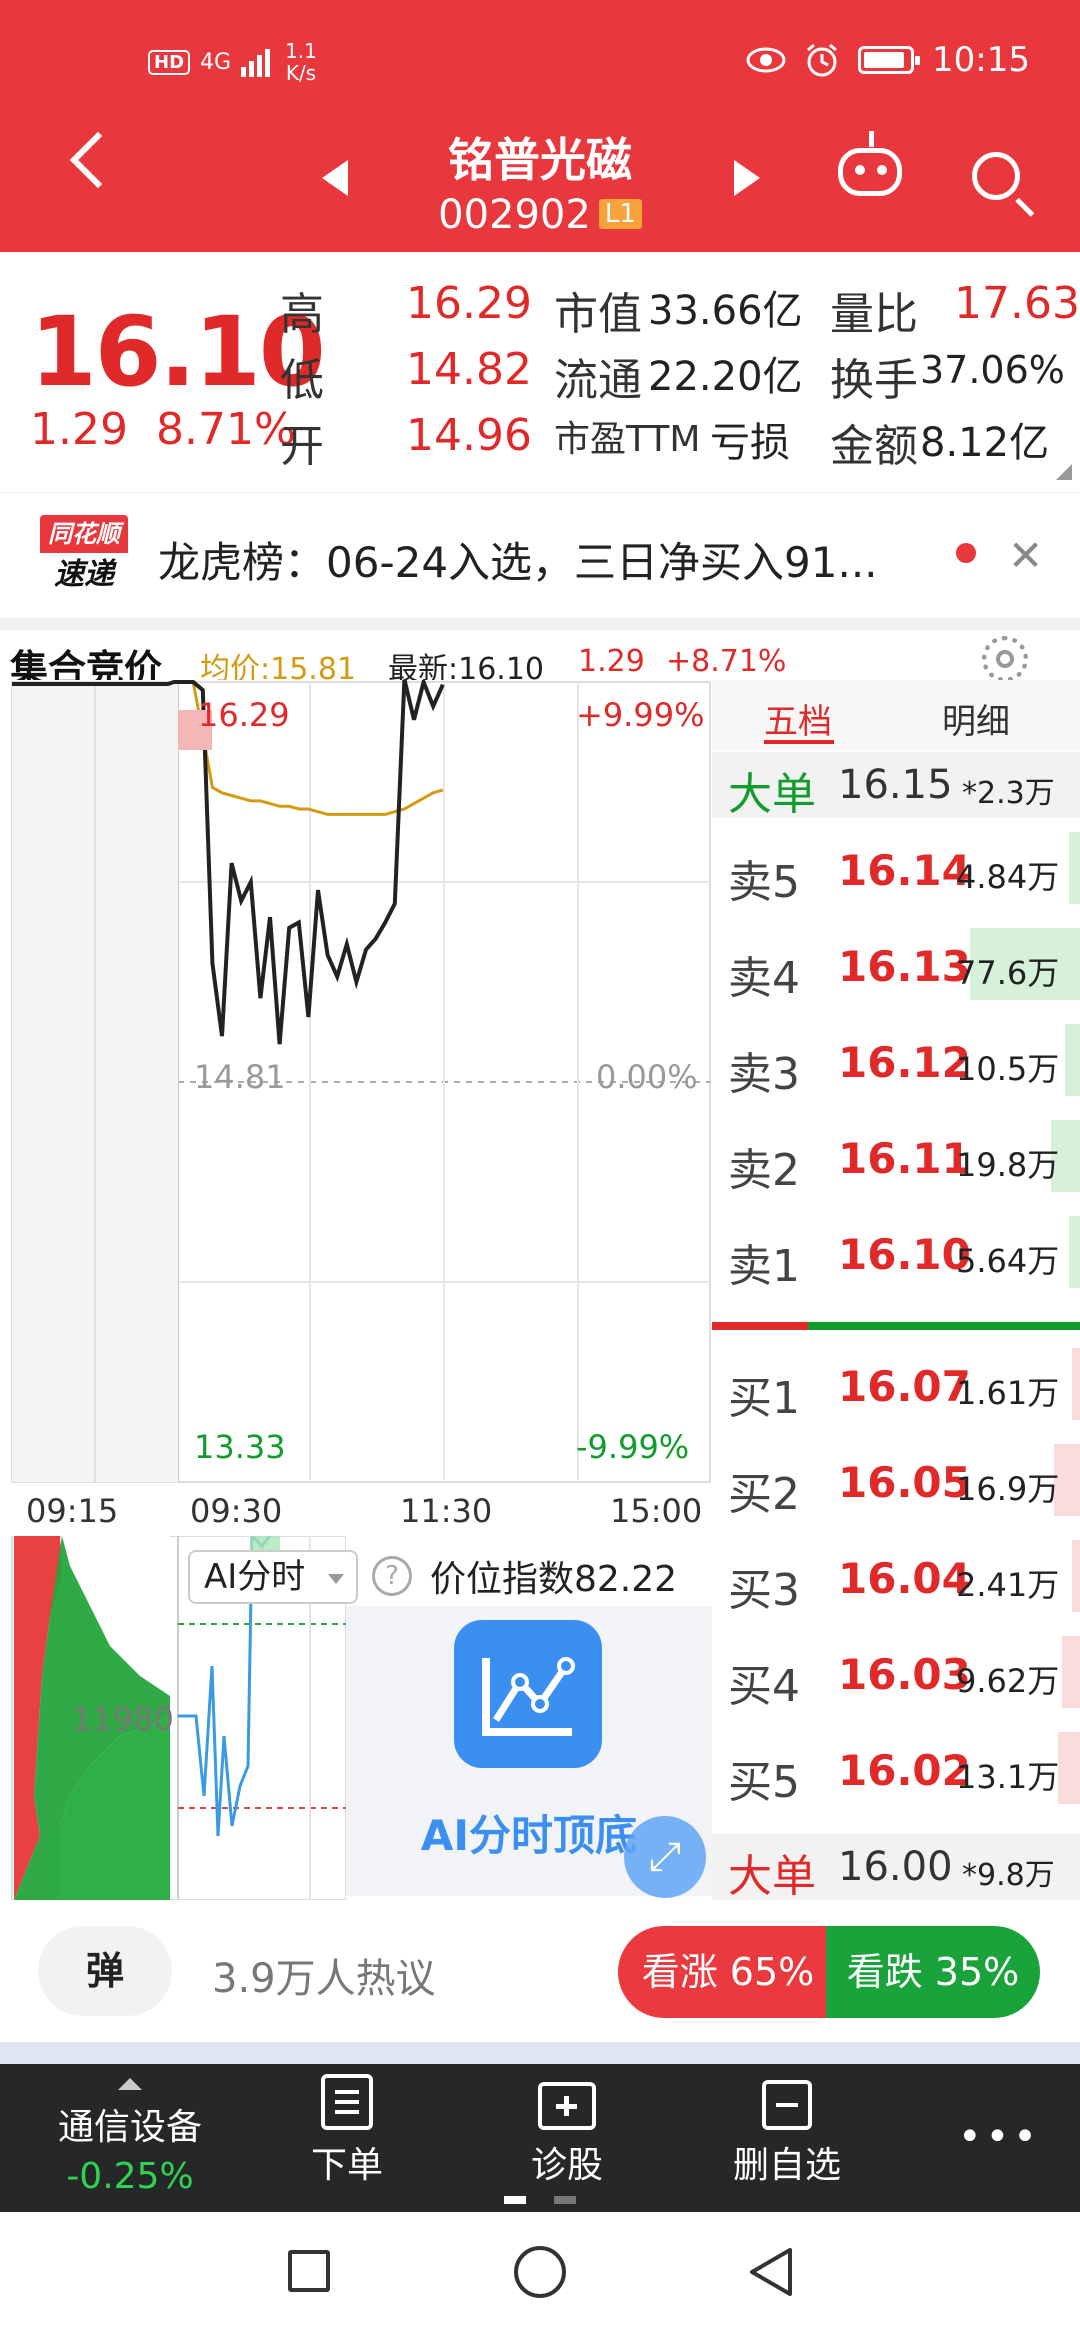  Describe the element at coordinates (764, 1686) in the screenshot. I see `bid-level-label: 买4` at that location.